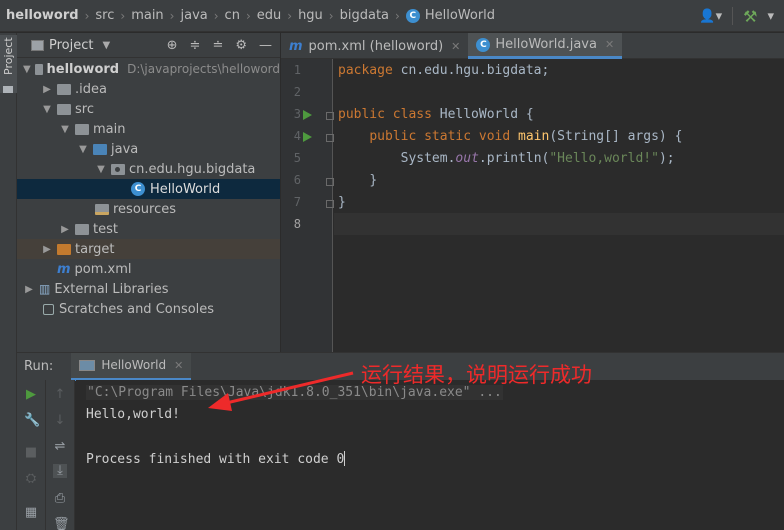  Describe the element at coordinates (374, 46) in the screenshot. I see `tab-pom: m pom.xml (helloword) ✕` at that location.